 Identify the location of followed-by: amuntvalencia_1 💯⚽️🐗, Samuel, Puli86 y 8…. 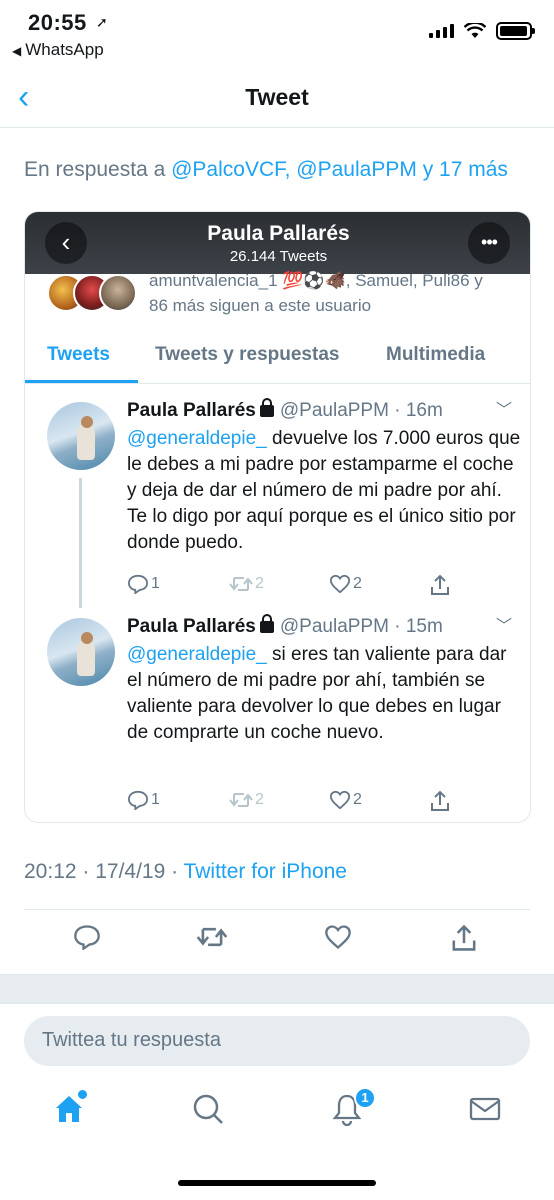
(277, 298).